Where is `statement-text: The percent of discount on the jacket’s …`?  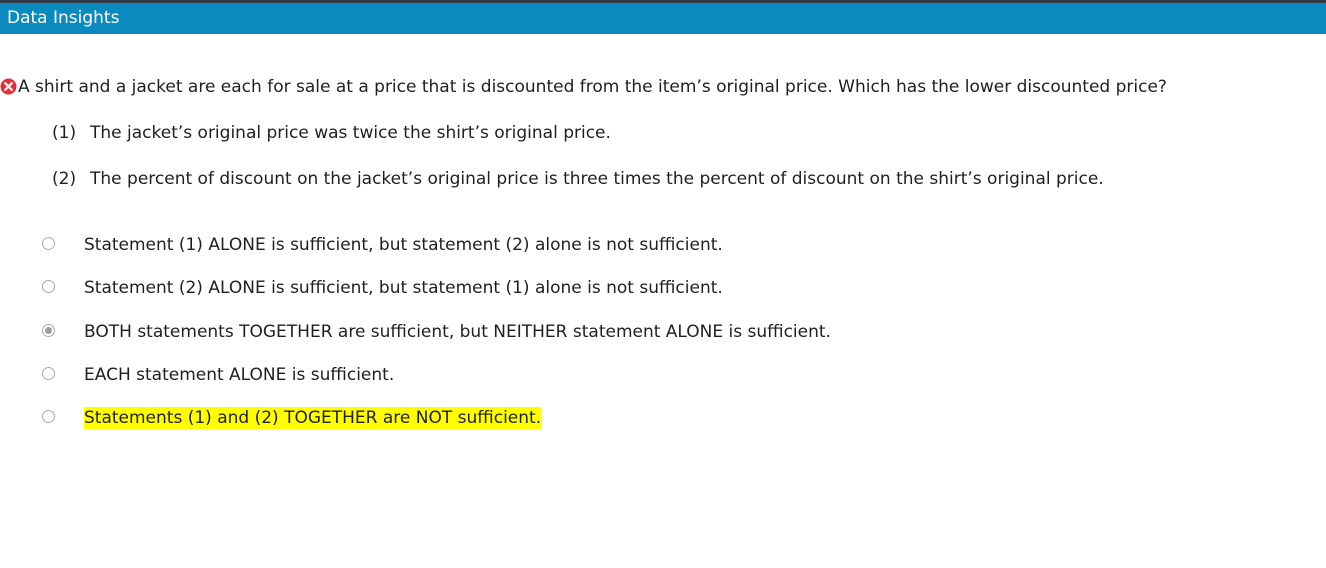 statement-text: The percent of discount on the jacket’s … is located at coordinates (597, 179).